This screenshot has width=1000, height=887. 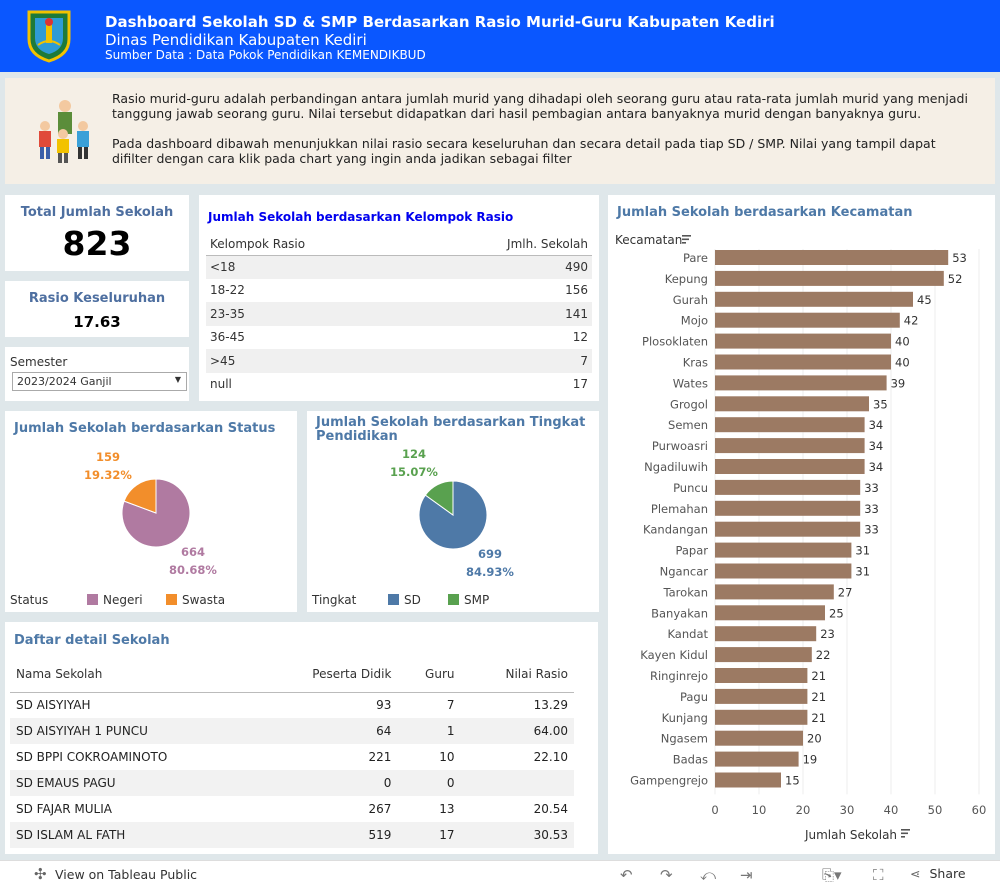 I want to click on category-label: Mojo, so click(x=694, y=321).